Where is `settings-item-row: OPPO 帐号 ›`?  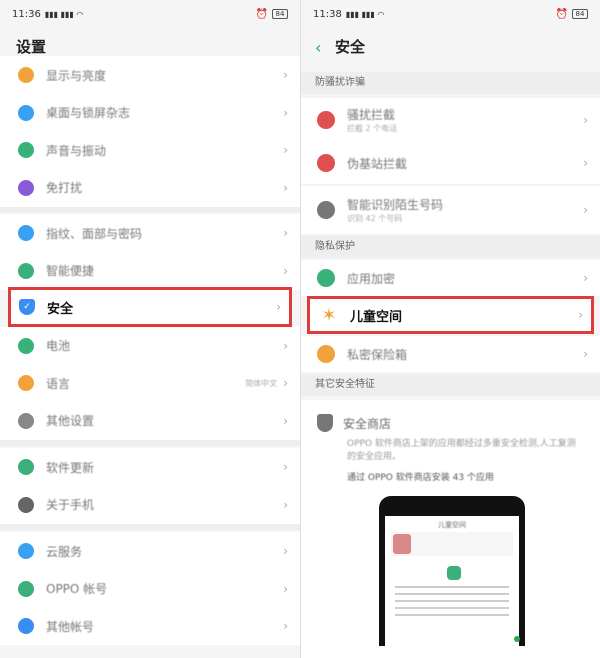 settings-item-row: OPPO 帐号 › is located at coordinates (150, 588).